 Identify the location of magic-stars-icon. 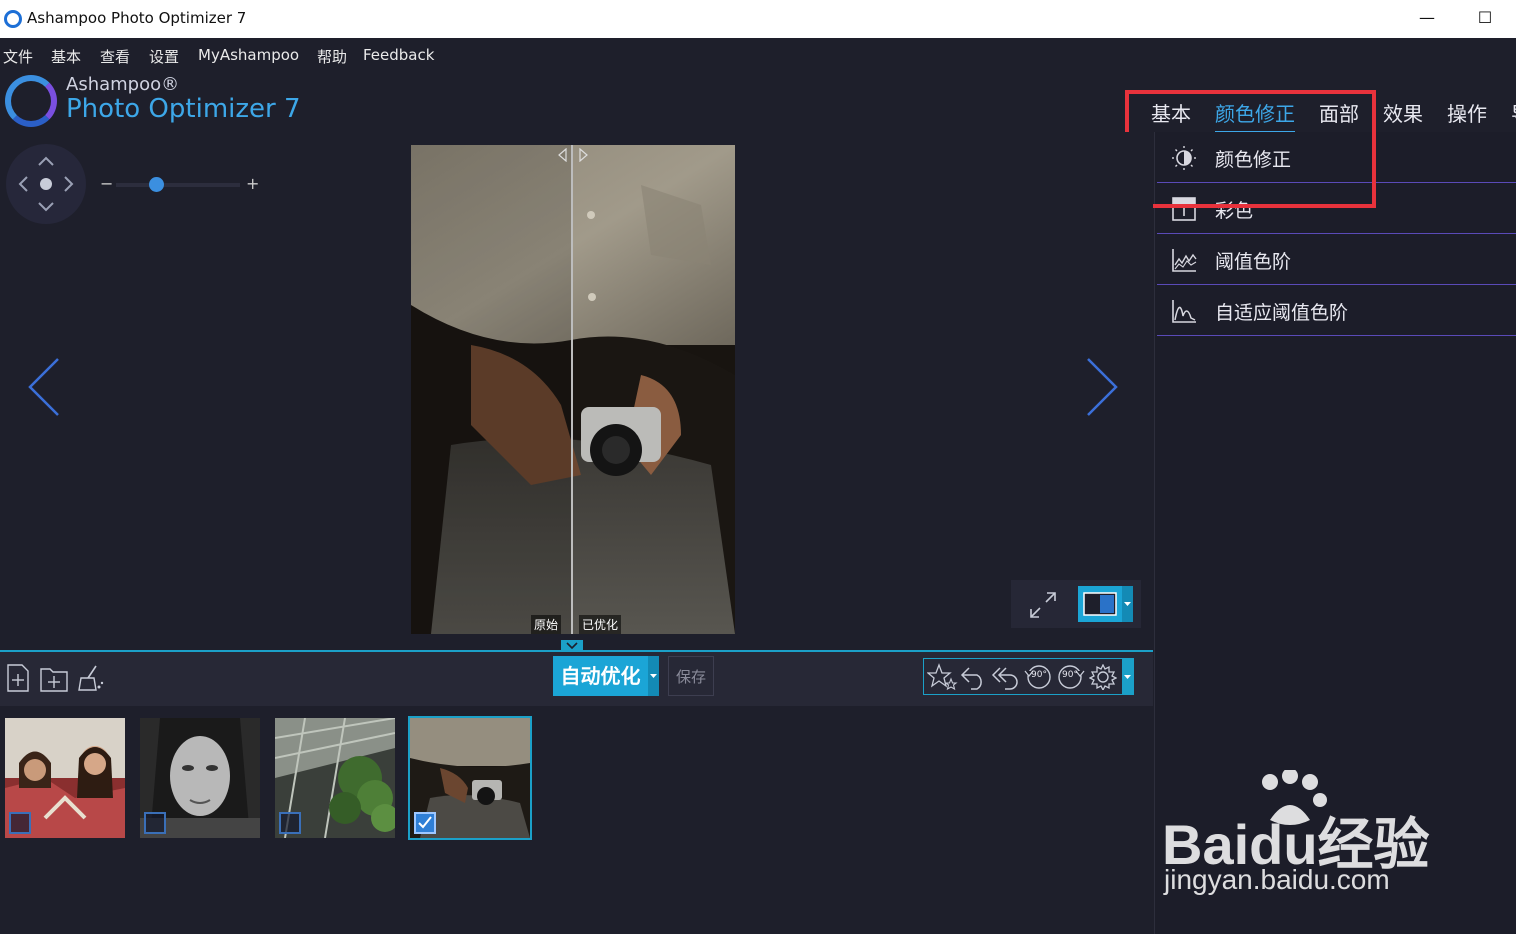
(943, 677).